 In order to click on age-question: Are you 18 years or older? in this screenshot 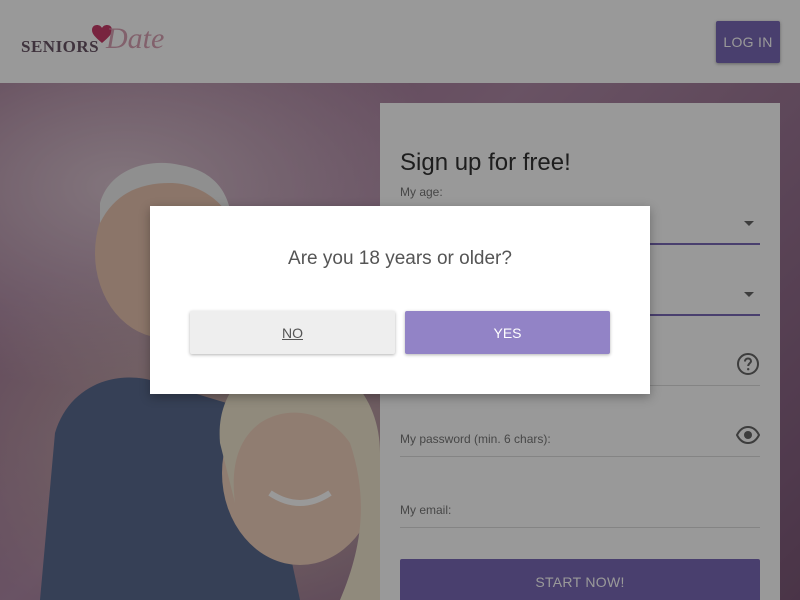, I will do `click(400, 258)`.